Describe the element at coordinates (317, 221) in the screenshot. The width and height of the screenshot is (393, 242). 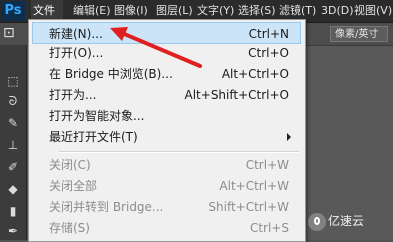
I see `watermark-logo-icon` at that location.